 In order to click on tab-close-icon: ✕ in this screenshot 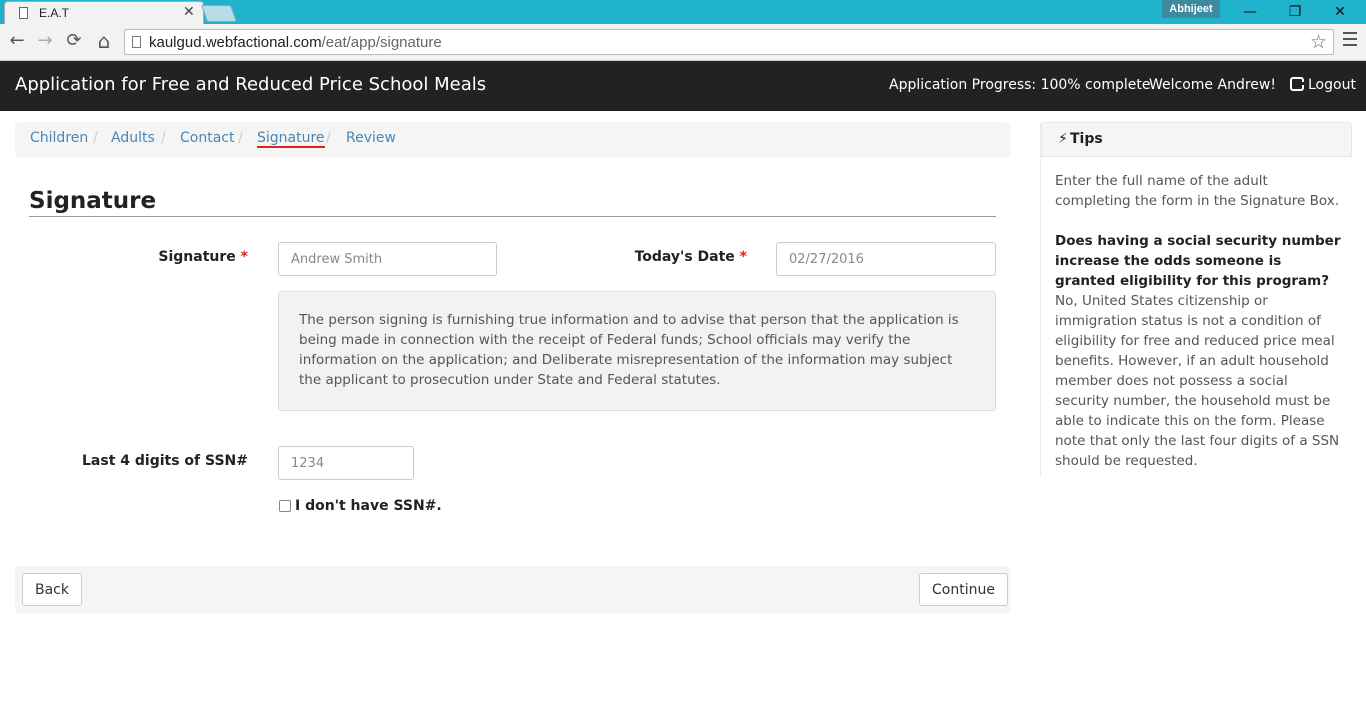, I will do `click(189, 12)`.